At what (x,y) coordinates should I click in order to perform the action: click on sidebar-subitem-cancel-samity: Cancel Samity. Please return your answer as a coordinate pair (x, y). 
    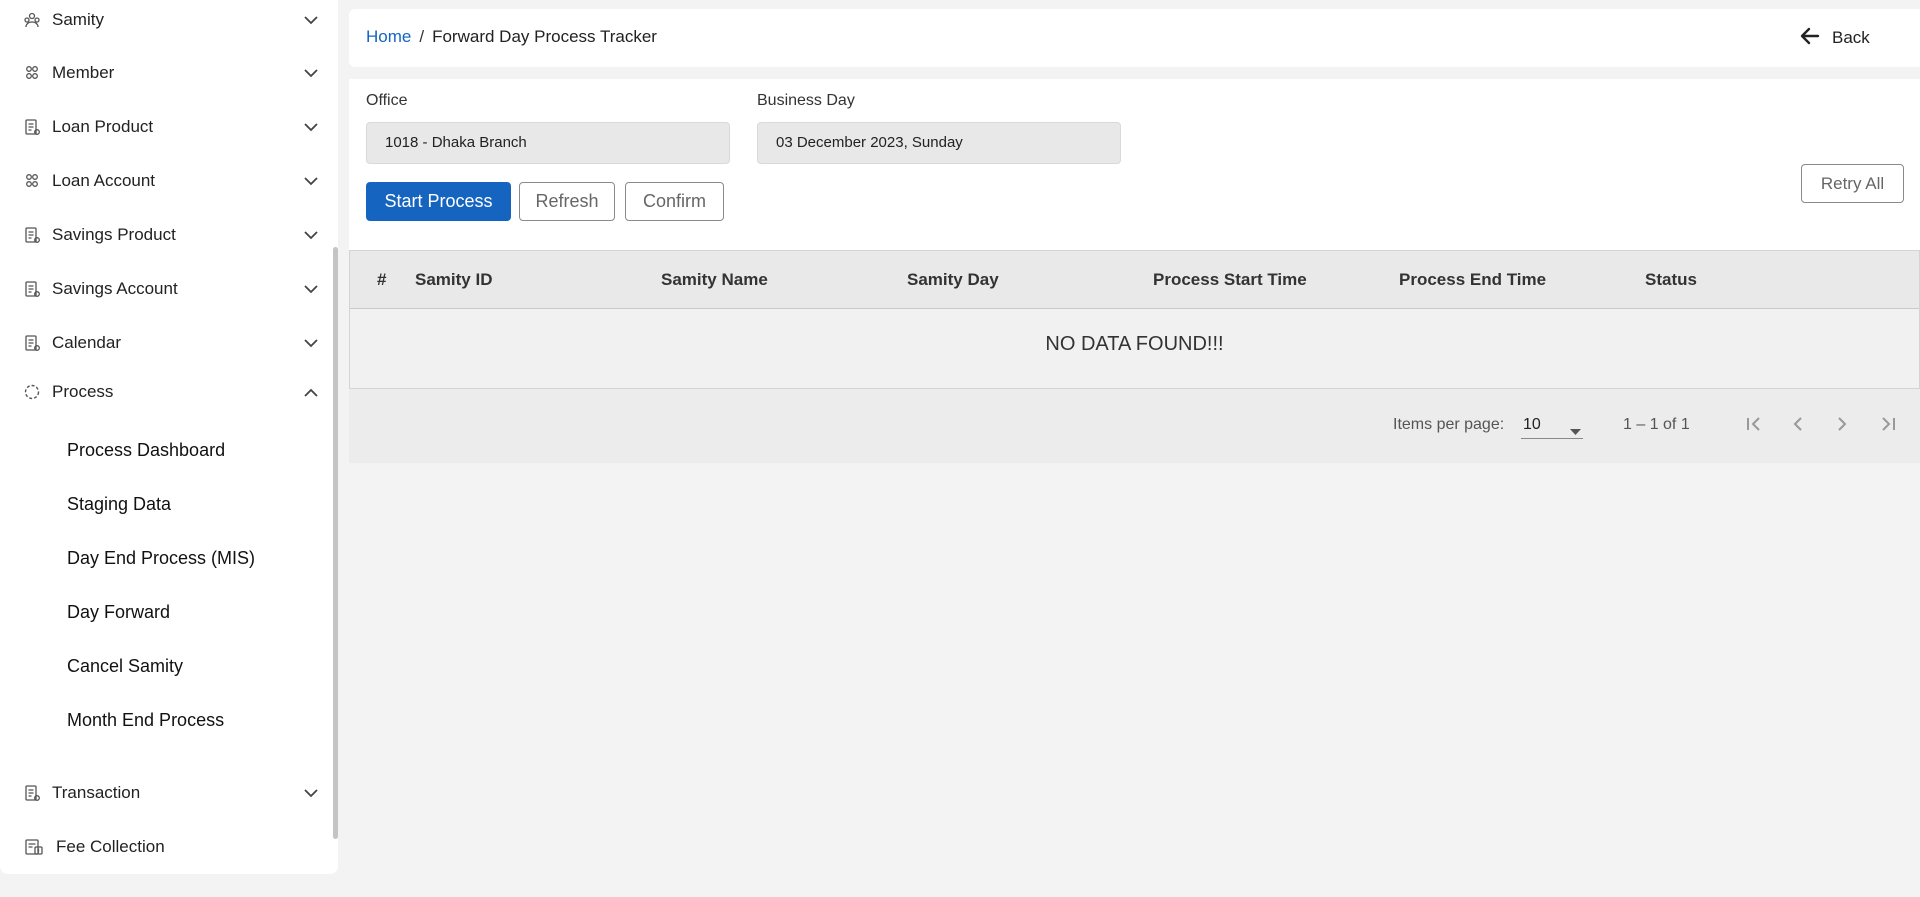
    Looking at the image, I should click on (197, 666).